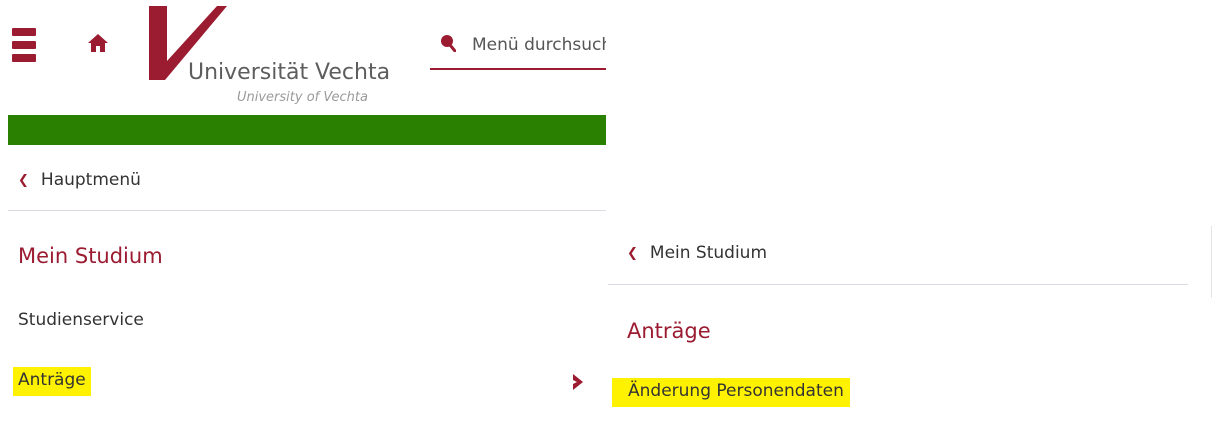 The height and width of the screenshot is (423, 1215). I want to click on home-icon, so click(98, 43).